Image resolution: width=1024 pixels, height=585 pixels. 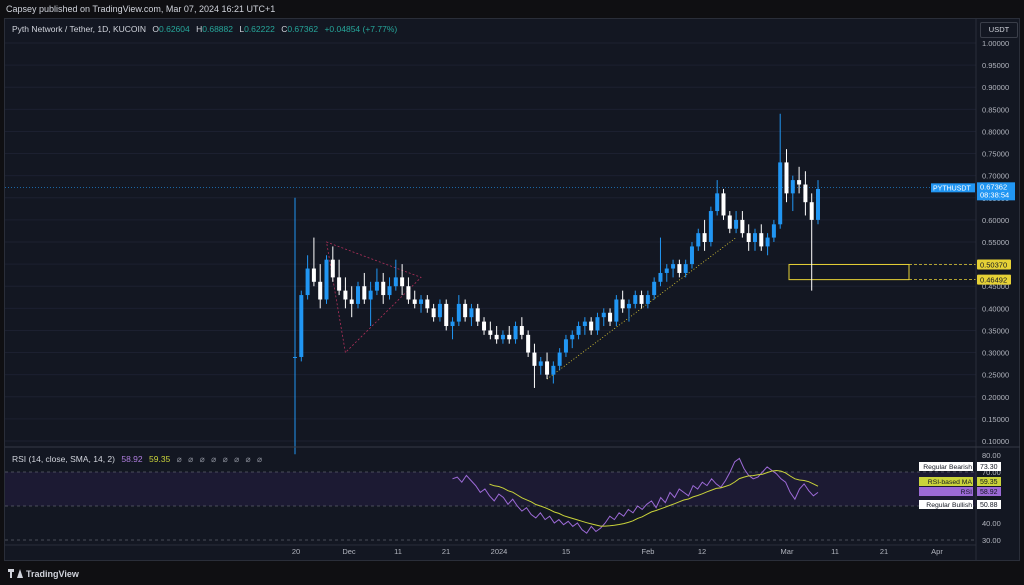 I want to click on time-axis-label: Mar, so click(x=787, y=551).